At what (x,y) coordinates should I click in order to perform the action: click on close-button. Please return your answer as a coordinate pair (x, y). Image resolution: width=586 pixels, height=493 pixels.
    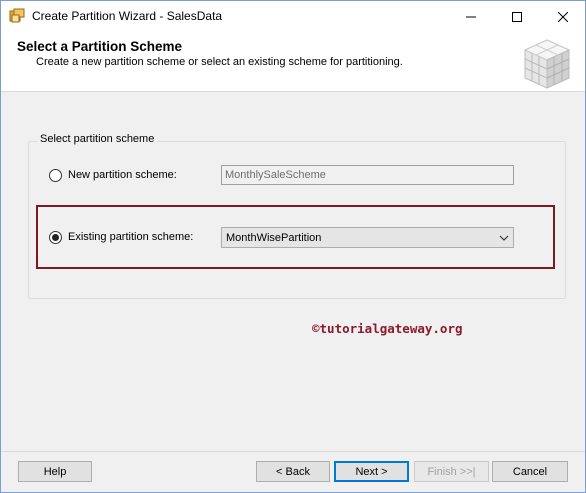
    Looking at the image, I should click on (563, 16).